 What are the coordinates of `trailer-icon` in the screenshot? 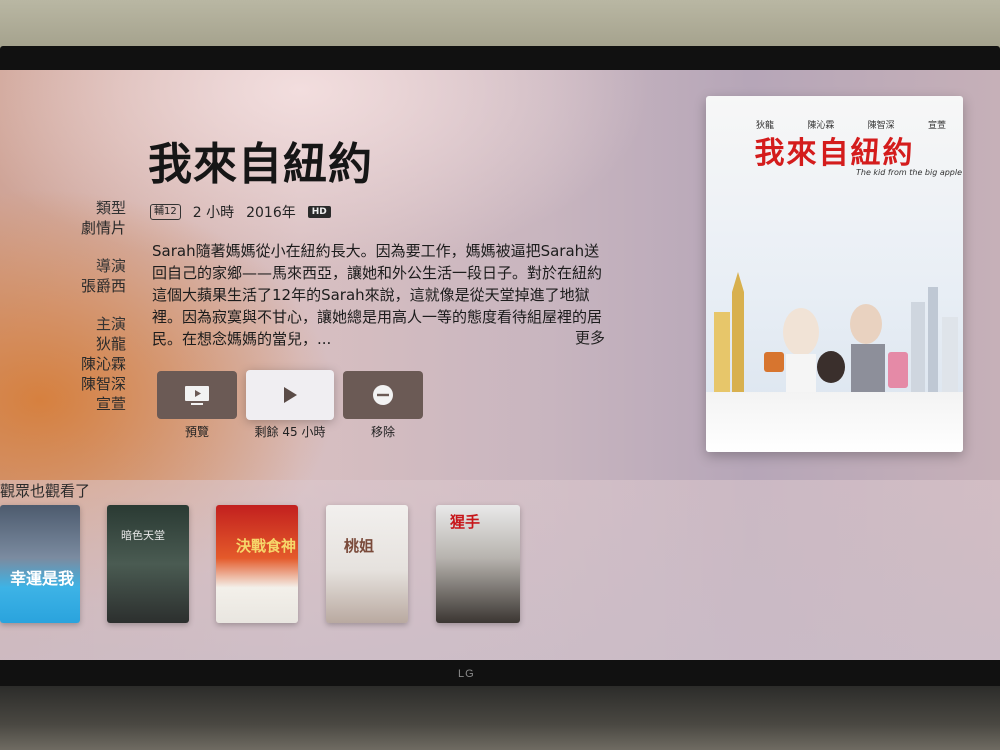 It's located at (197, 395).